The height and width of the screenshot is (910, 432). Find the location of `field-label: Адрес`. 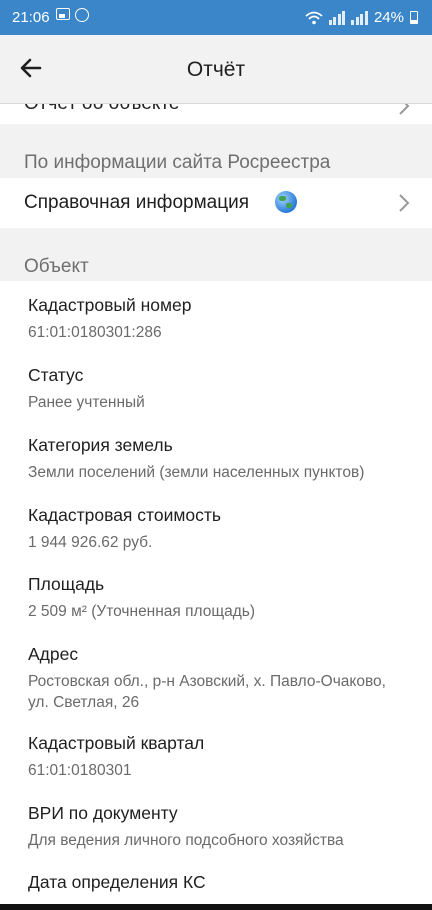

field-label: Адрес is located at coordinates (53, 654).